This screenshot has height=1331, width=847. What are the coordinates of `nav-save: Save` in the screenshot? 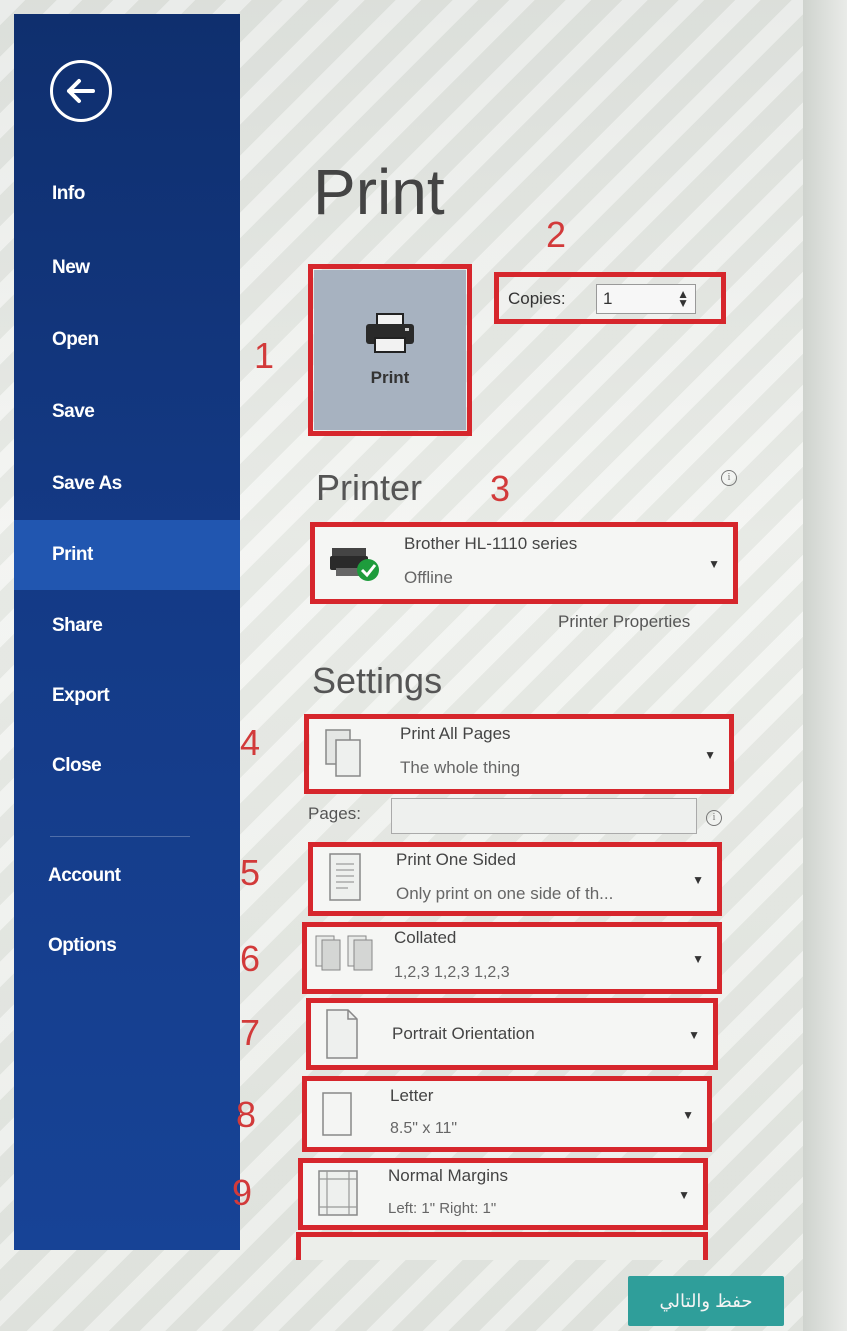 It's located at (127, 412).